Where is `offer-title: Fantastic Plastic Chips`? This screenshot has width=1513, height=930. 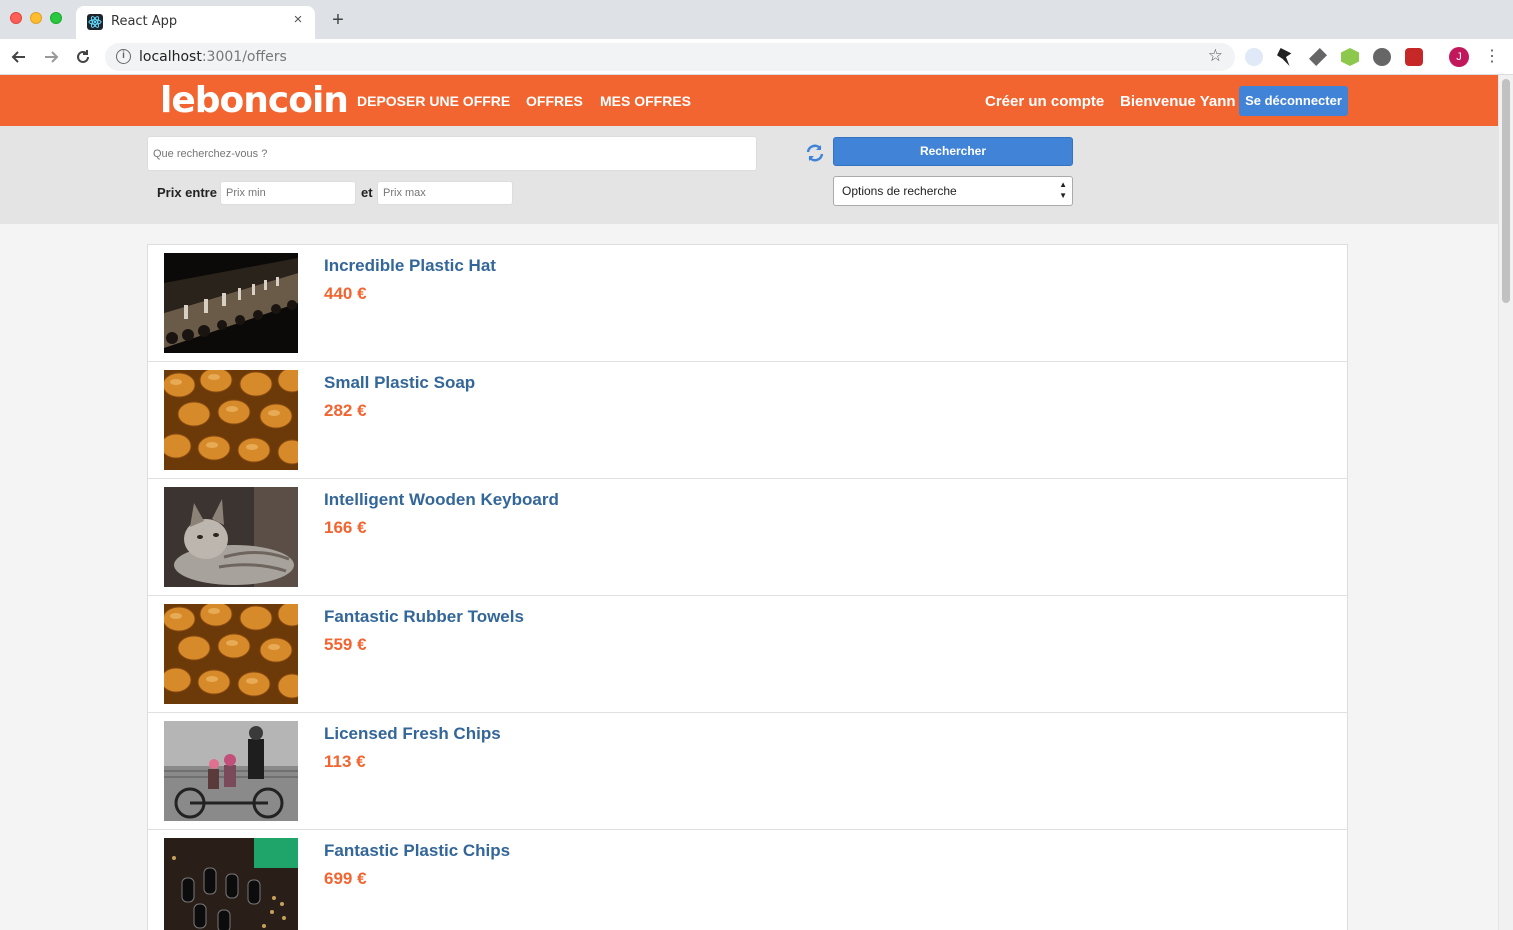
offer-title: Fantastic Plastic Chips is located at coordinates (417, 851).